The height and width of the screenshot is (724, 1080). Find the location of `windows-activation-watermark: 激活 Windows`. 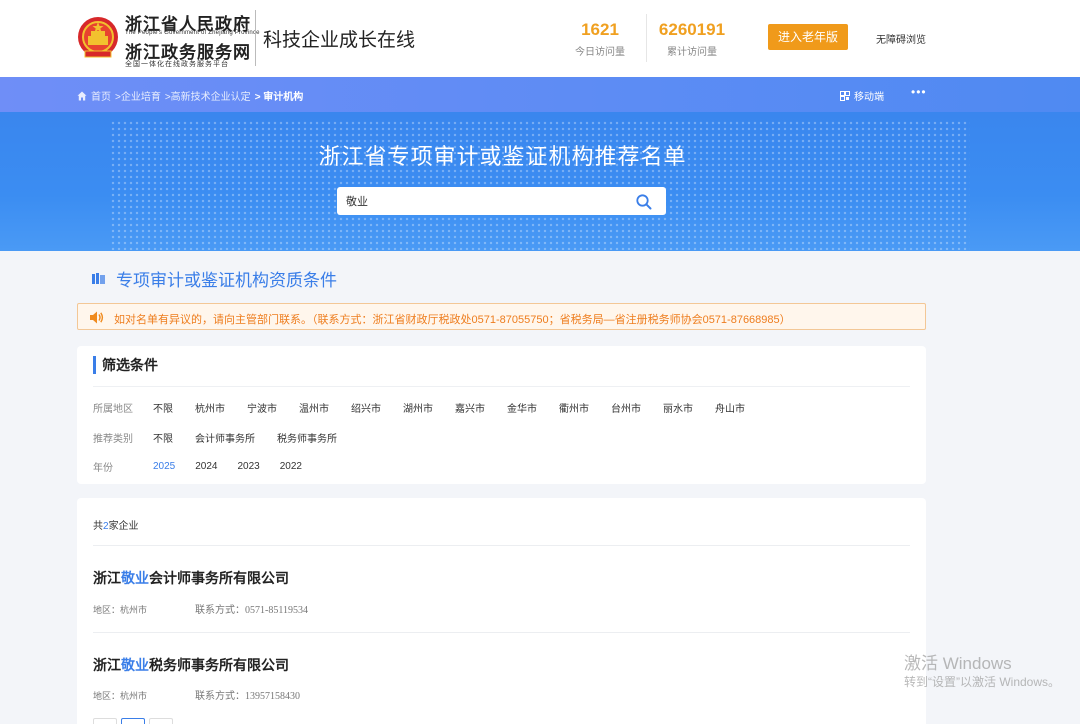

windows-activation-watermark: 激活 Windows is located at coordinates (958, 663).